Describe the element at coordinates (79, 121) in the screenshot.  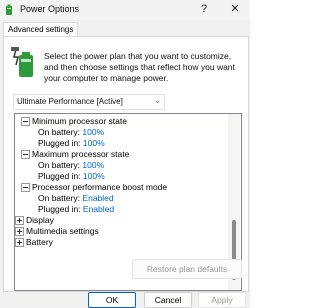
I see `tree-item-label: Minimum processor state` at that location.